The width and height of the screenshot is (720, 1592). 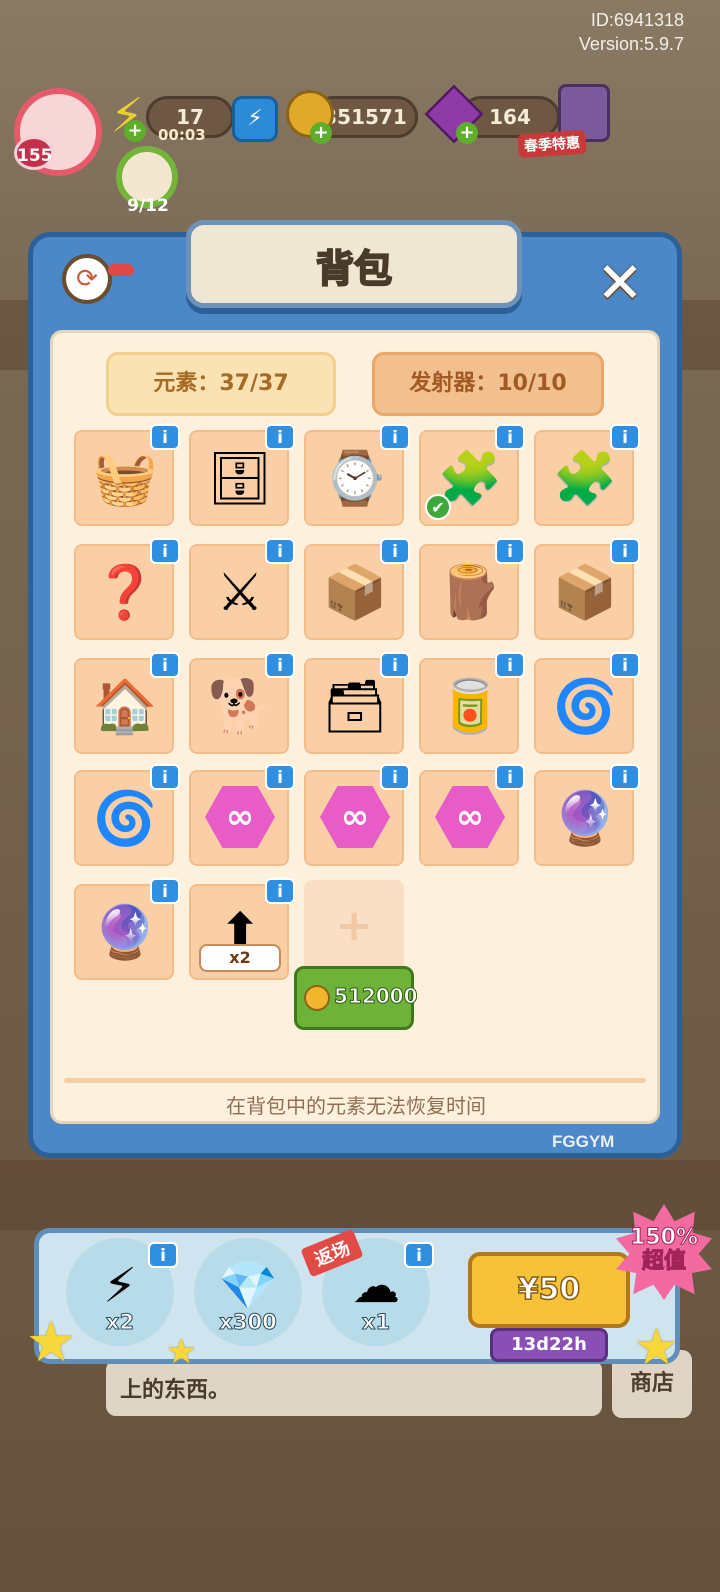 What do you see at coordinates (221, 384) in the screenshot?
I see `tab-elements: 元素：37/37` at bounding box center [221, 384].